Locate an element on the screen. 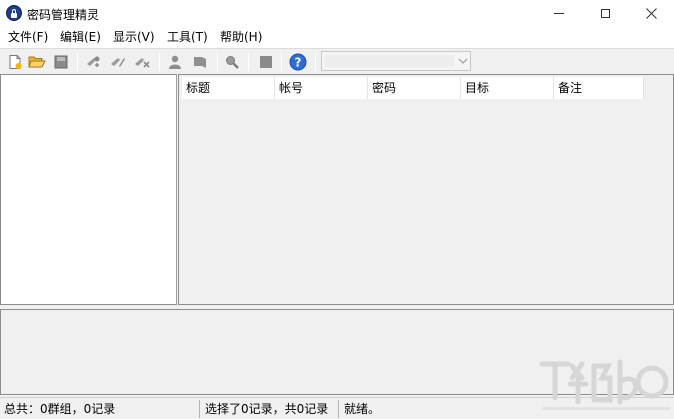 The height and width of the screenshot is (419, 674). menu-edit: 编辑(E) is located at coordinates (80, 37).